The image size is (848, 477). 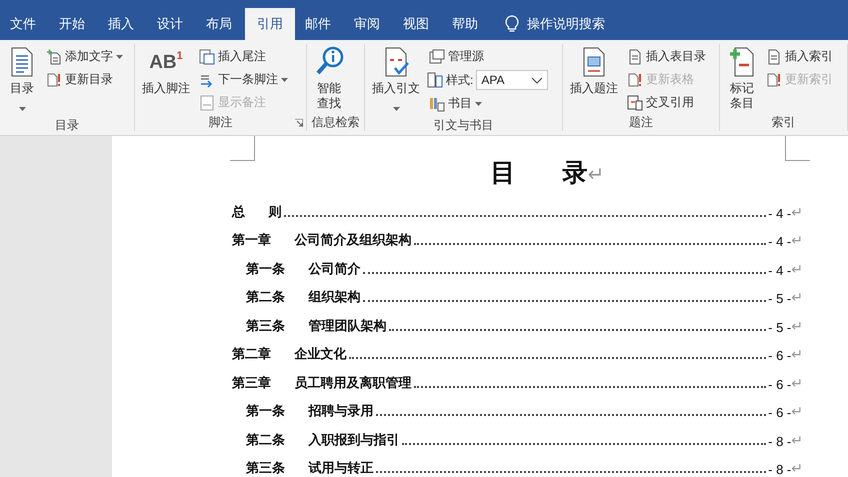 What do you see at coordinates (322, 383) in the screenshot?
I see `toc-entry-title: 第三章 员工聘用及离职管理` at bounding box center [322, 383].